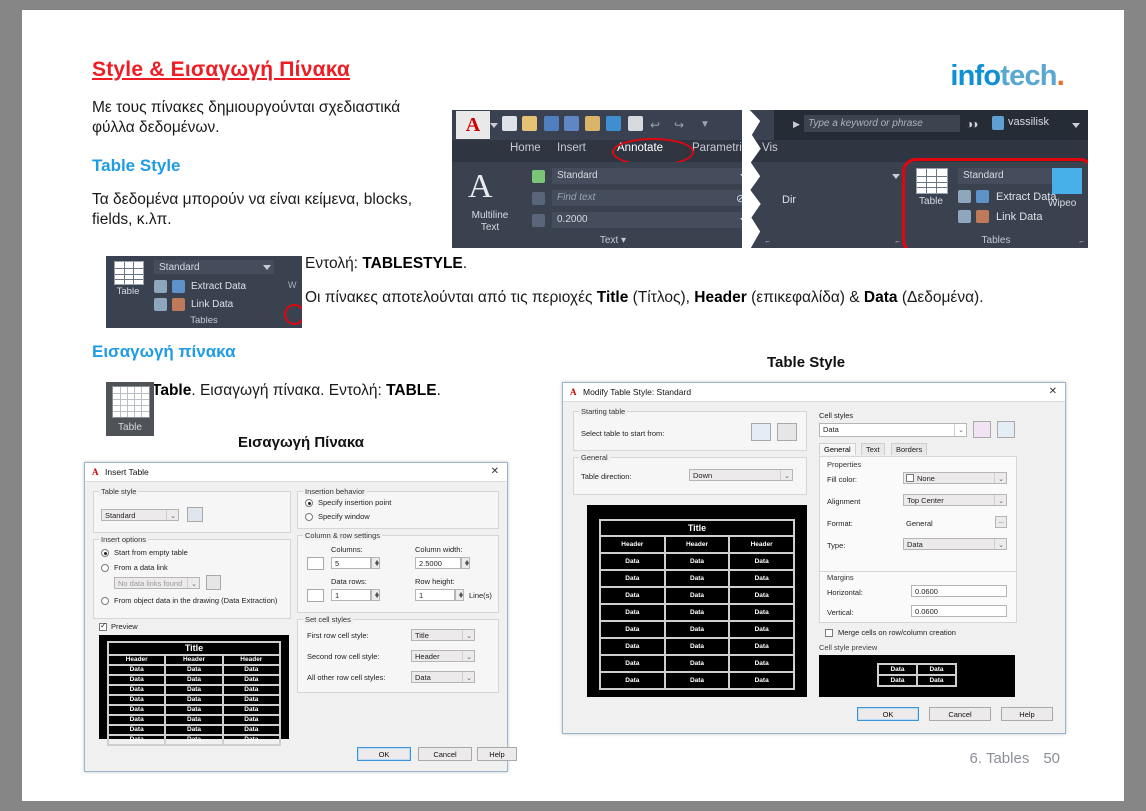 The height and width of the screenshot is (811, 1146). I want to click on table-direction-select: Down ⌄, so click(741, 475).